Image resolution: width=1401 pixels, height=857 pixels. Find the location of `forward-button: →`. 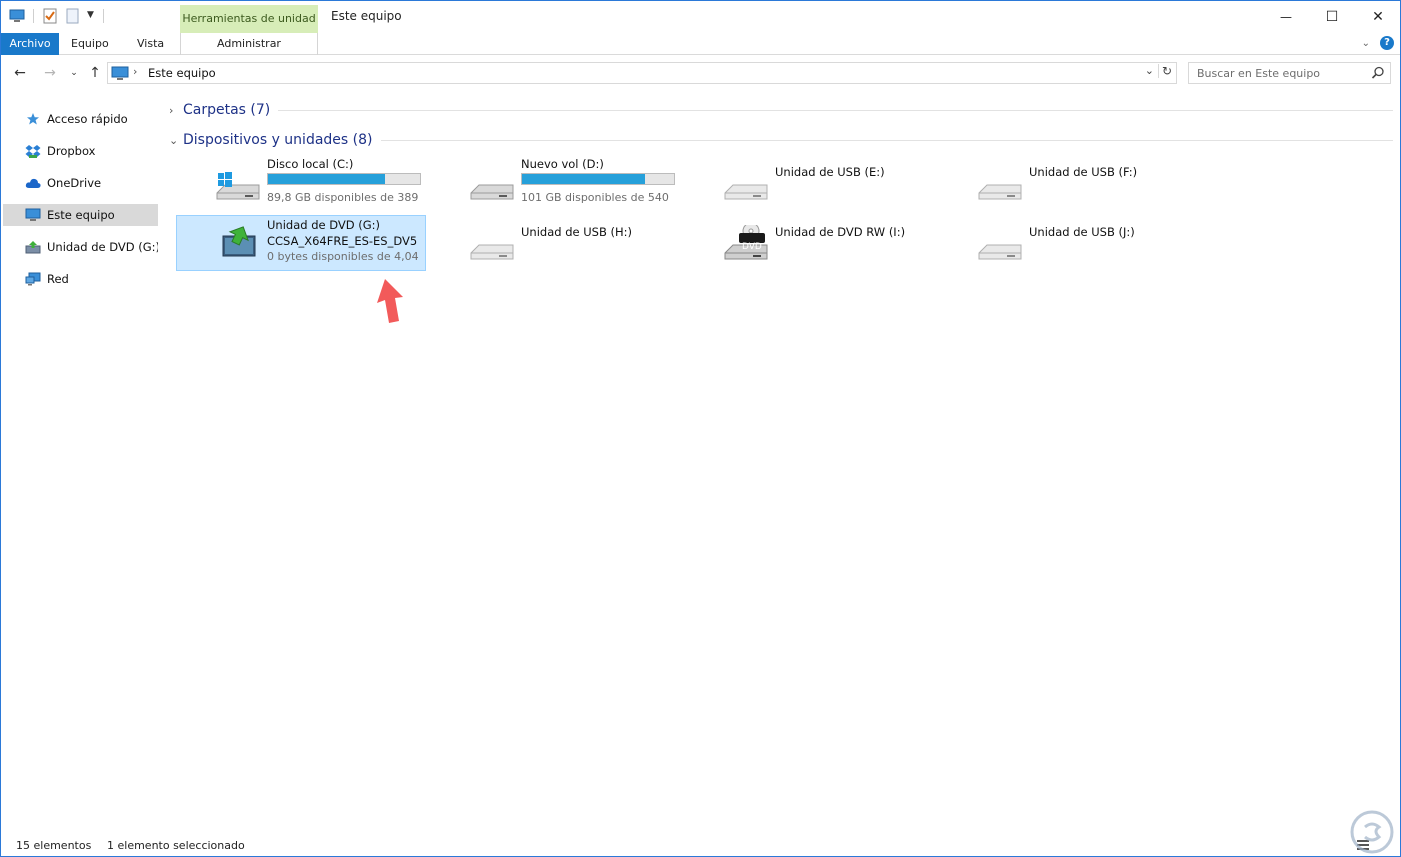

forward-button: → is located at coordinates (50, 73).